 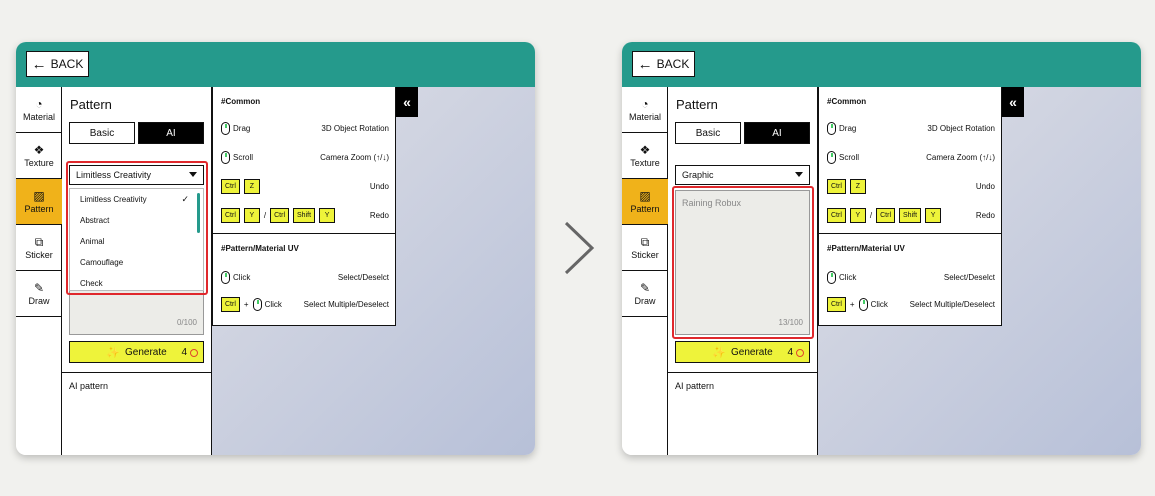 I want to click on shortcut-row: Scroll Camera Zoom (↑/↓), so click(x=911, y=157).